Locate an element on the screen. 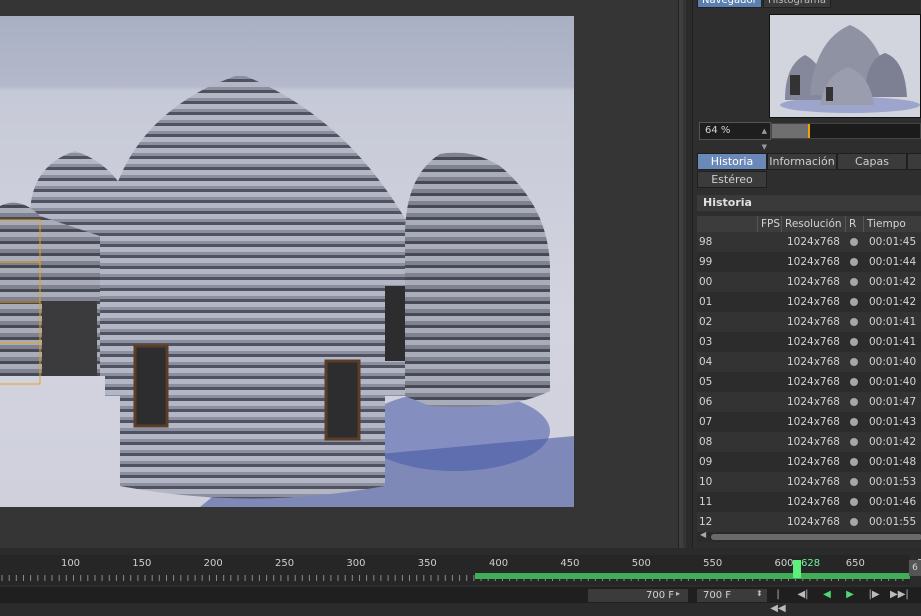 The image size is (921, 616). history-row: 09 1024x768 00:01:48 is located at coordinates (809, 462).